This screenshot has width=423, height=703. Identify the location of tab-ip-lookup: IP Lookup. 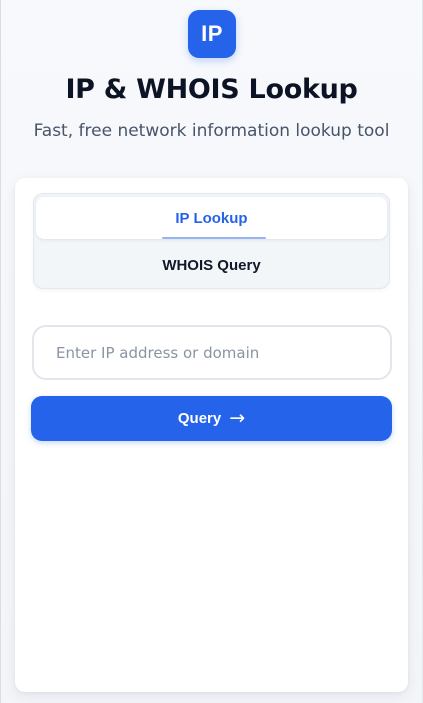
(211, 218).